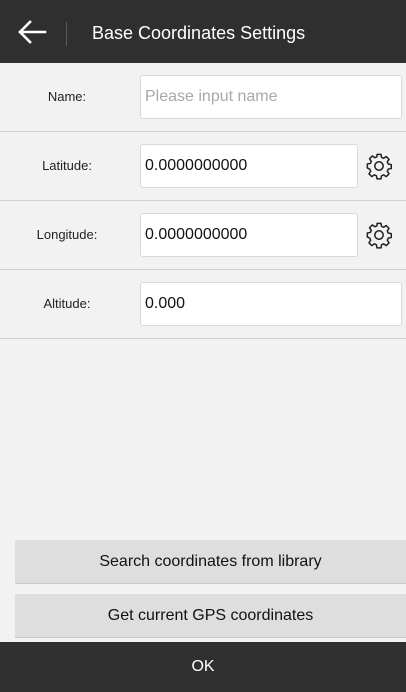 The width and height of the screenshot is (406, 692). I want to click on altitude-label: Altitude:, so click(67, 303).